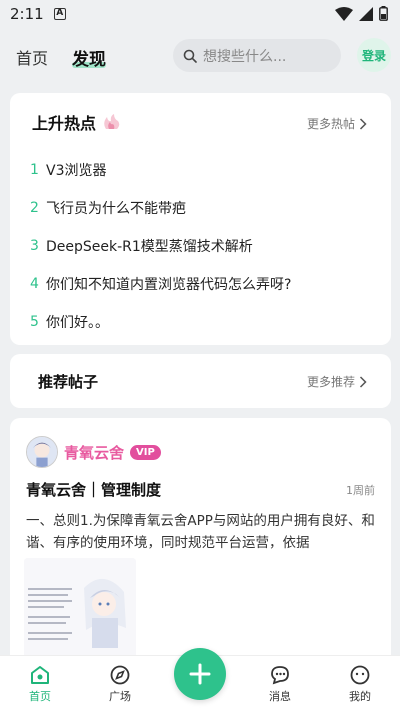 The image size is (400, 711). Describe the element at coordinates (27, 14) in the screenshot. I see `status-time: 2:11` at that location.